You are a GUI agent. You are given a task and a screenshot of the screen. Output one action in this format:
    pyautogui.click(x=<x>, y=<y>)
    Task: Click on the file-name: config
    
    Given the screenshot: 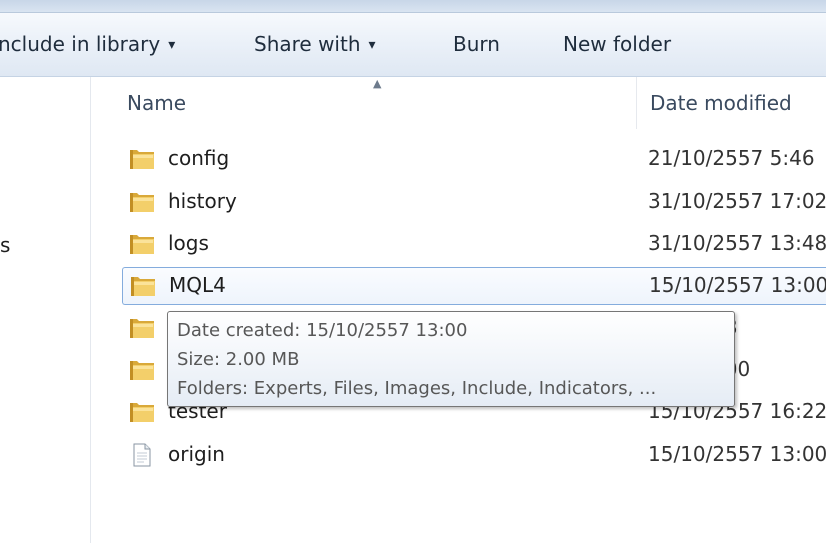 What is the action you would take?
    pyautogui.click(x=199, y=158)
    